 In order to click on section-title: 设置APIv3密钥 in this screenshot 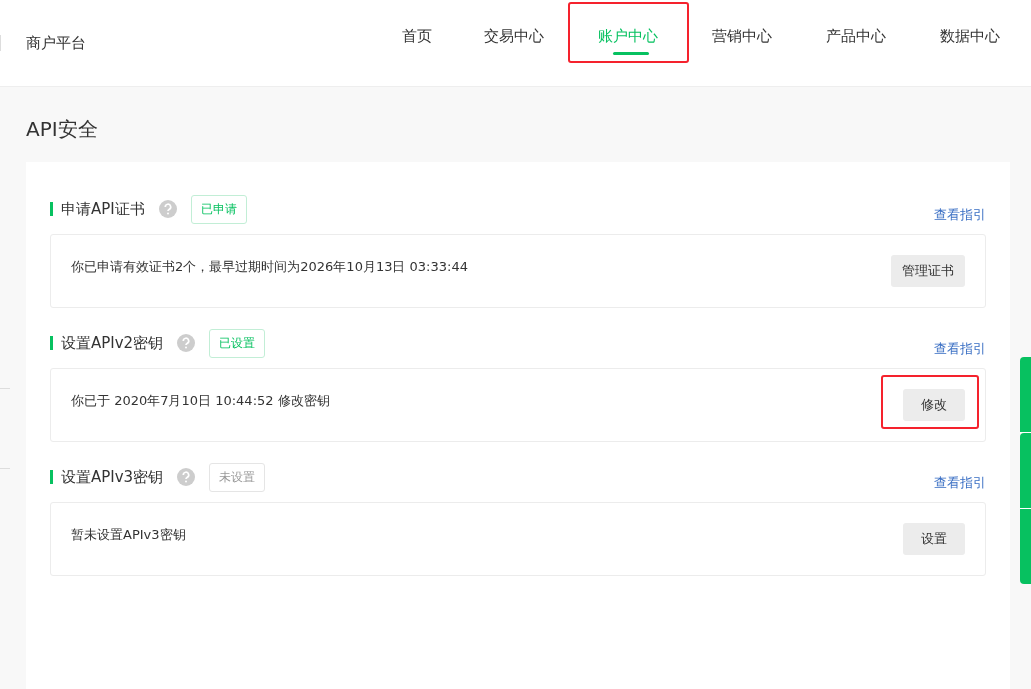, I will do `click(107, 477)`.